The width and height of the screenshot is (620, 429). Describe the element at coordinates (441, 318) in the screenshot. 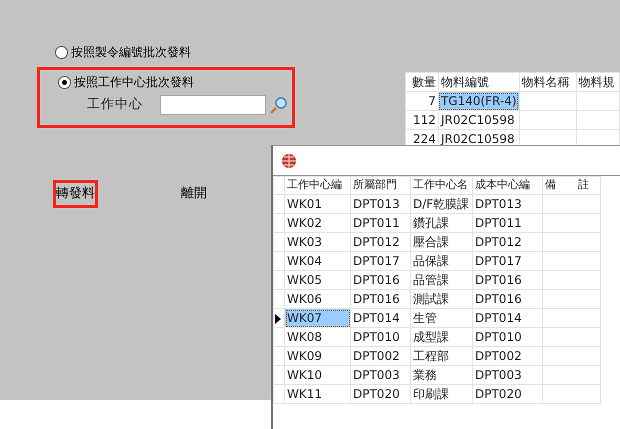

I see `table-cell: 生管` at that location.